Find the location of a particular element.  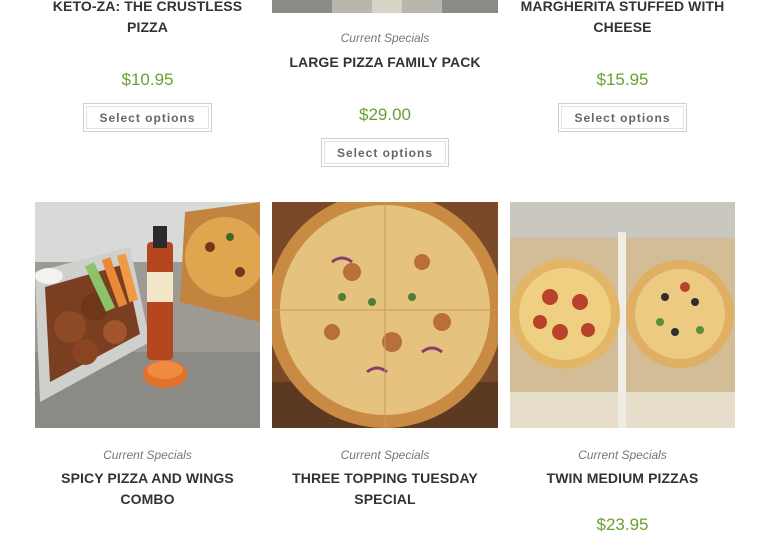

product-title: TWIN MEDIUM PIZZAS is located at coordinates (622, 478).